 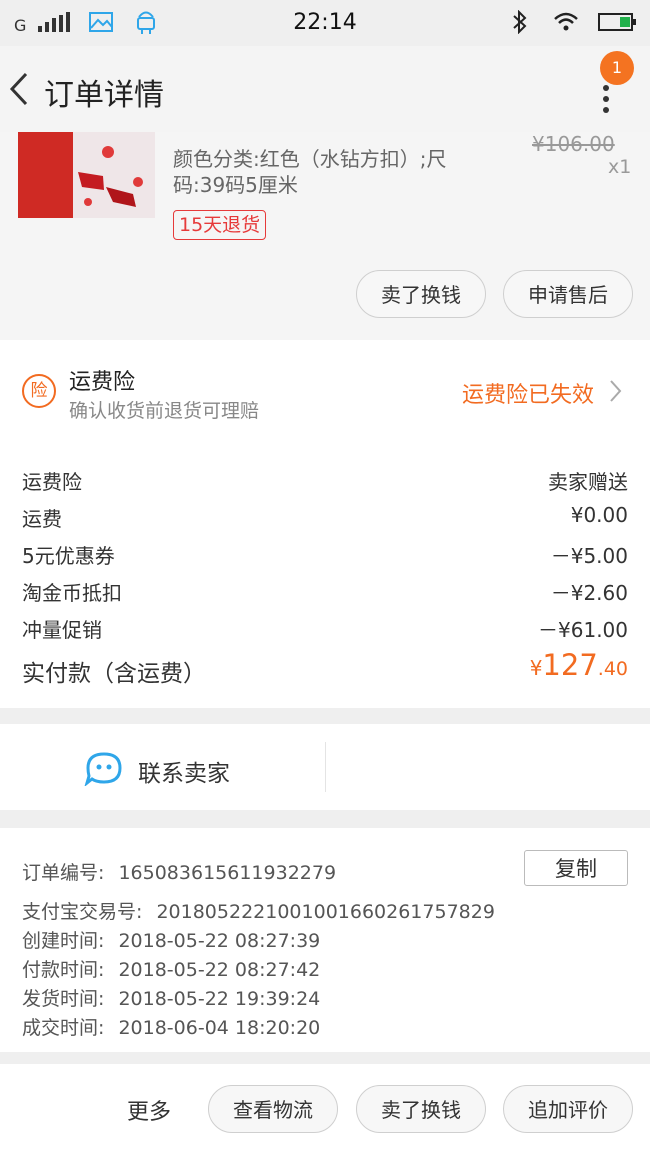 What do you see at coordinates (616, 391) in the screenshot?
I see `chevron-right-icon` at bounding box center [616, 391].